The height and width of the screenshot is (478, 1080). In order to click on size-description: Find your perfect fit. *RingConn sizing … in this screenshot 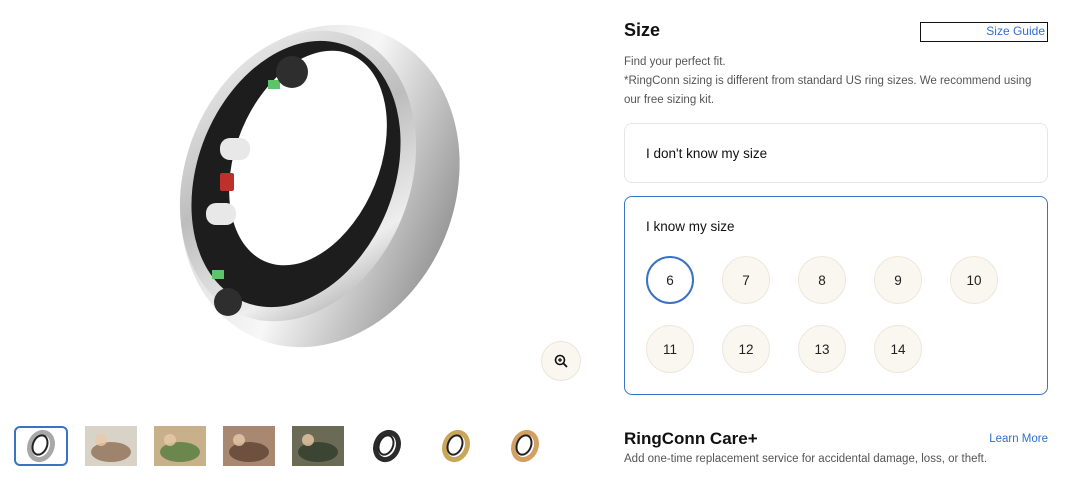, I will do `click(834, 81)`.